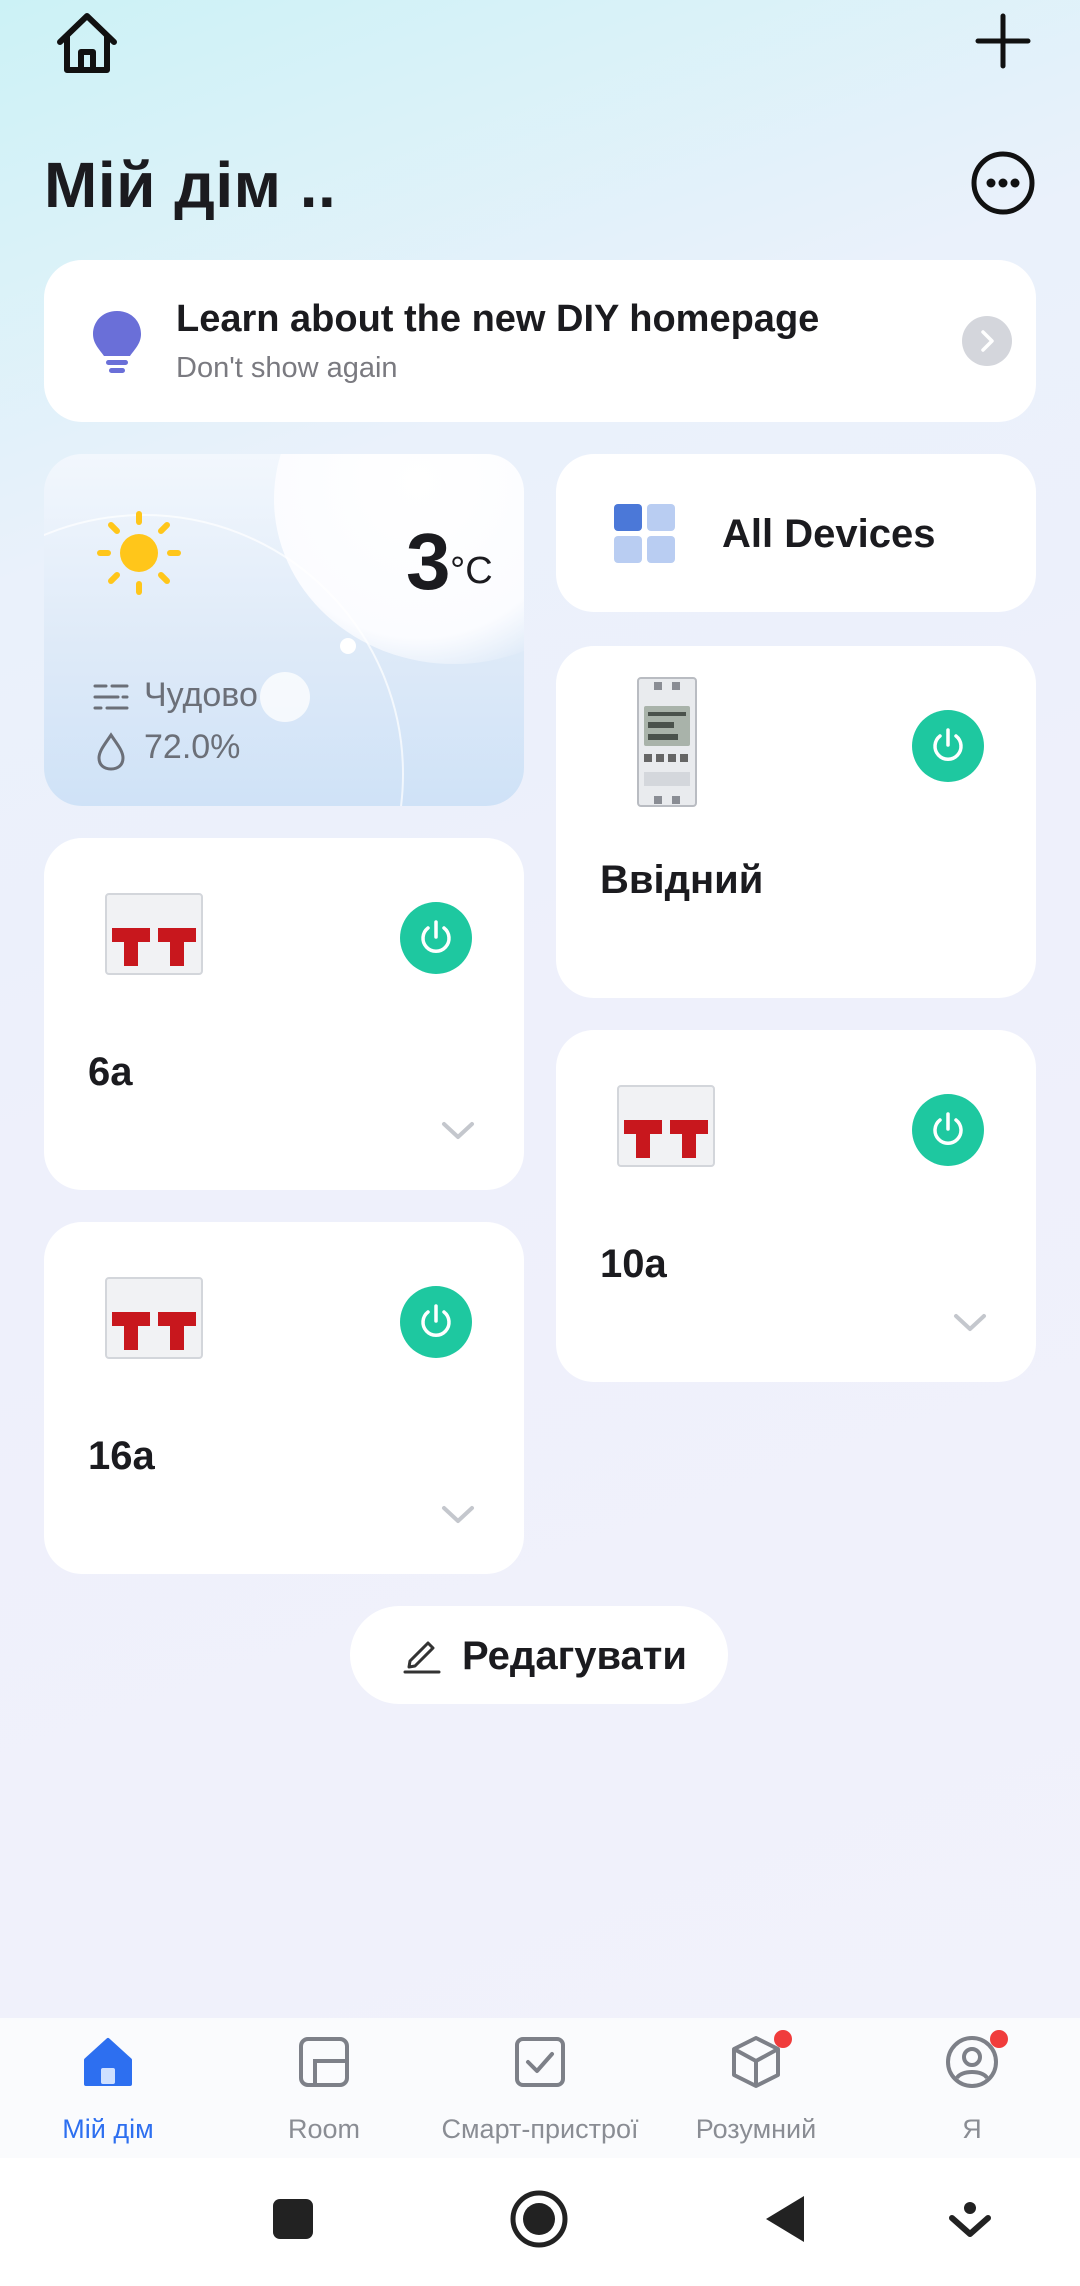  I want to click on banner-title: Learn about the new DIY homepage, so click(498, 319).